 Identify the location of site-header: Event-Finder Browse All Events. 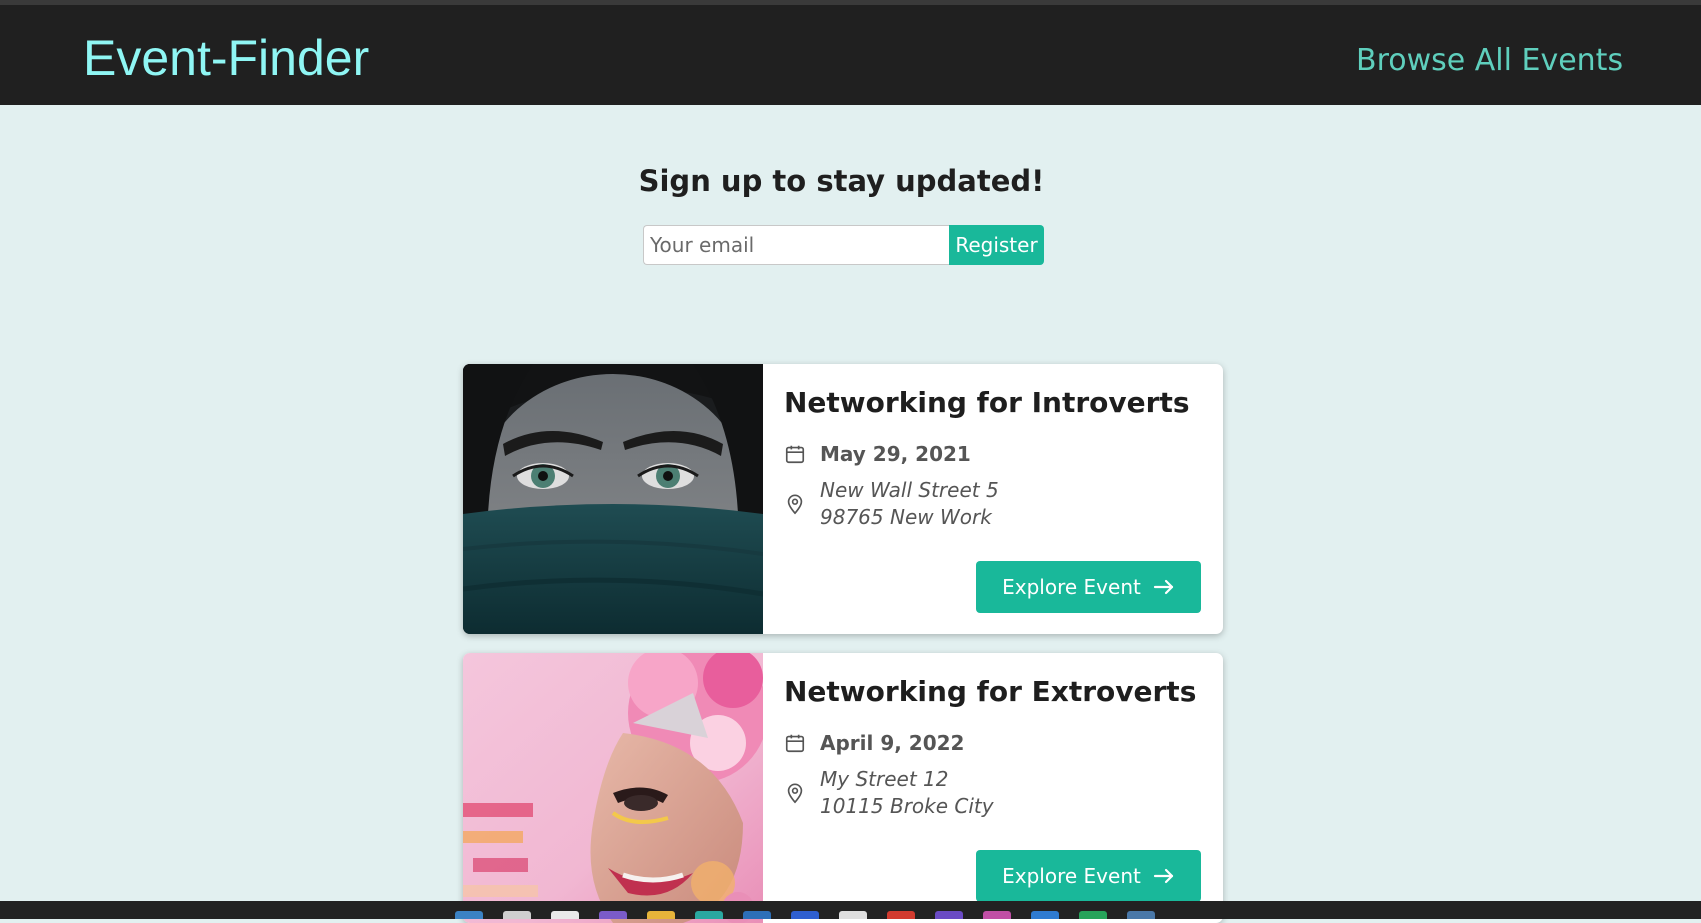
(850, 55).